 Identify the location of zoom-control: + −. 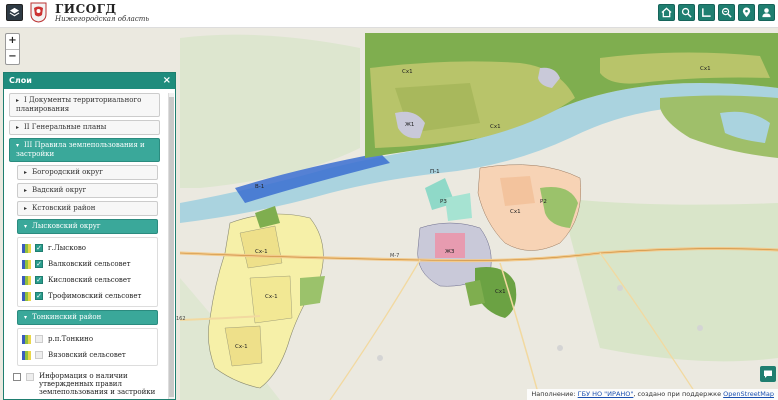
(12, 49).